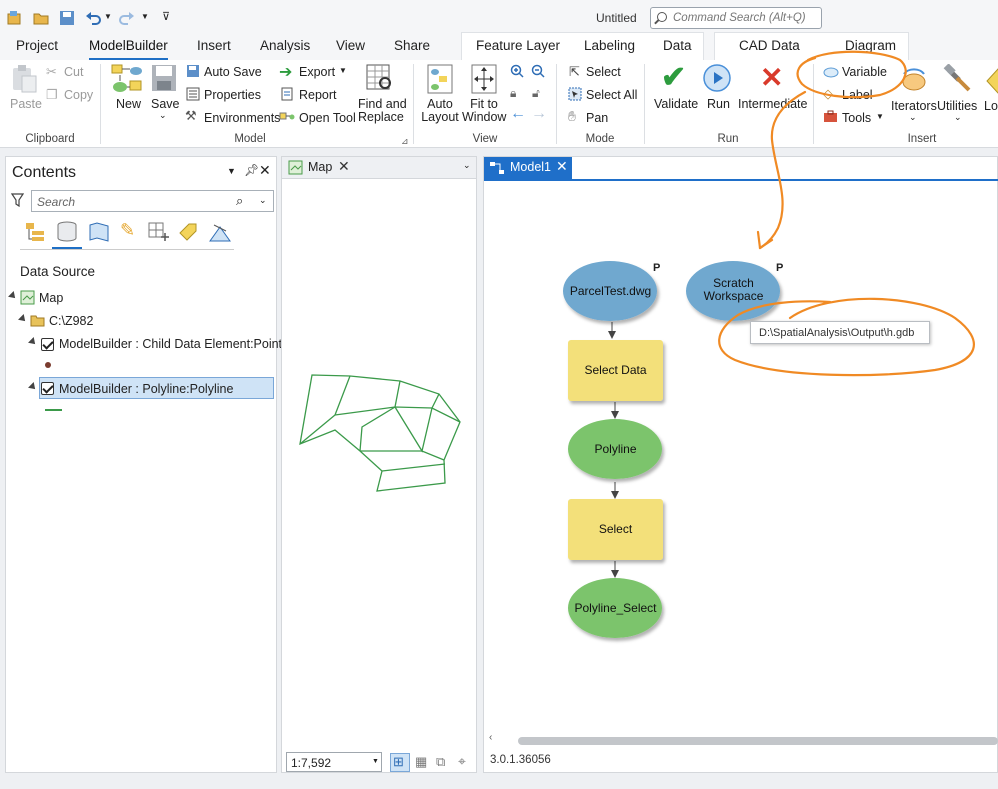  What do you see at coordinates (518, 45) in the screenshot?
I see `tab-feature-layer: Feature Layer` at bounding box center [518, 45].